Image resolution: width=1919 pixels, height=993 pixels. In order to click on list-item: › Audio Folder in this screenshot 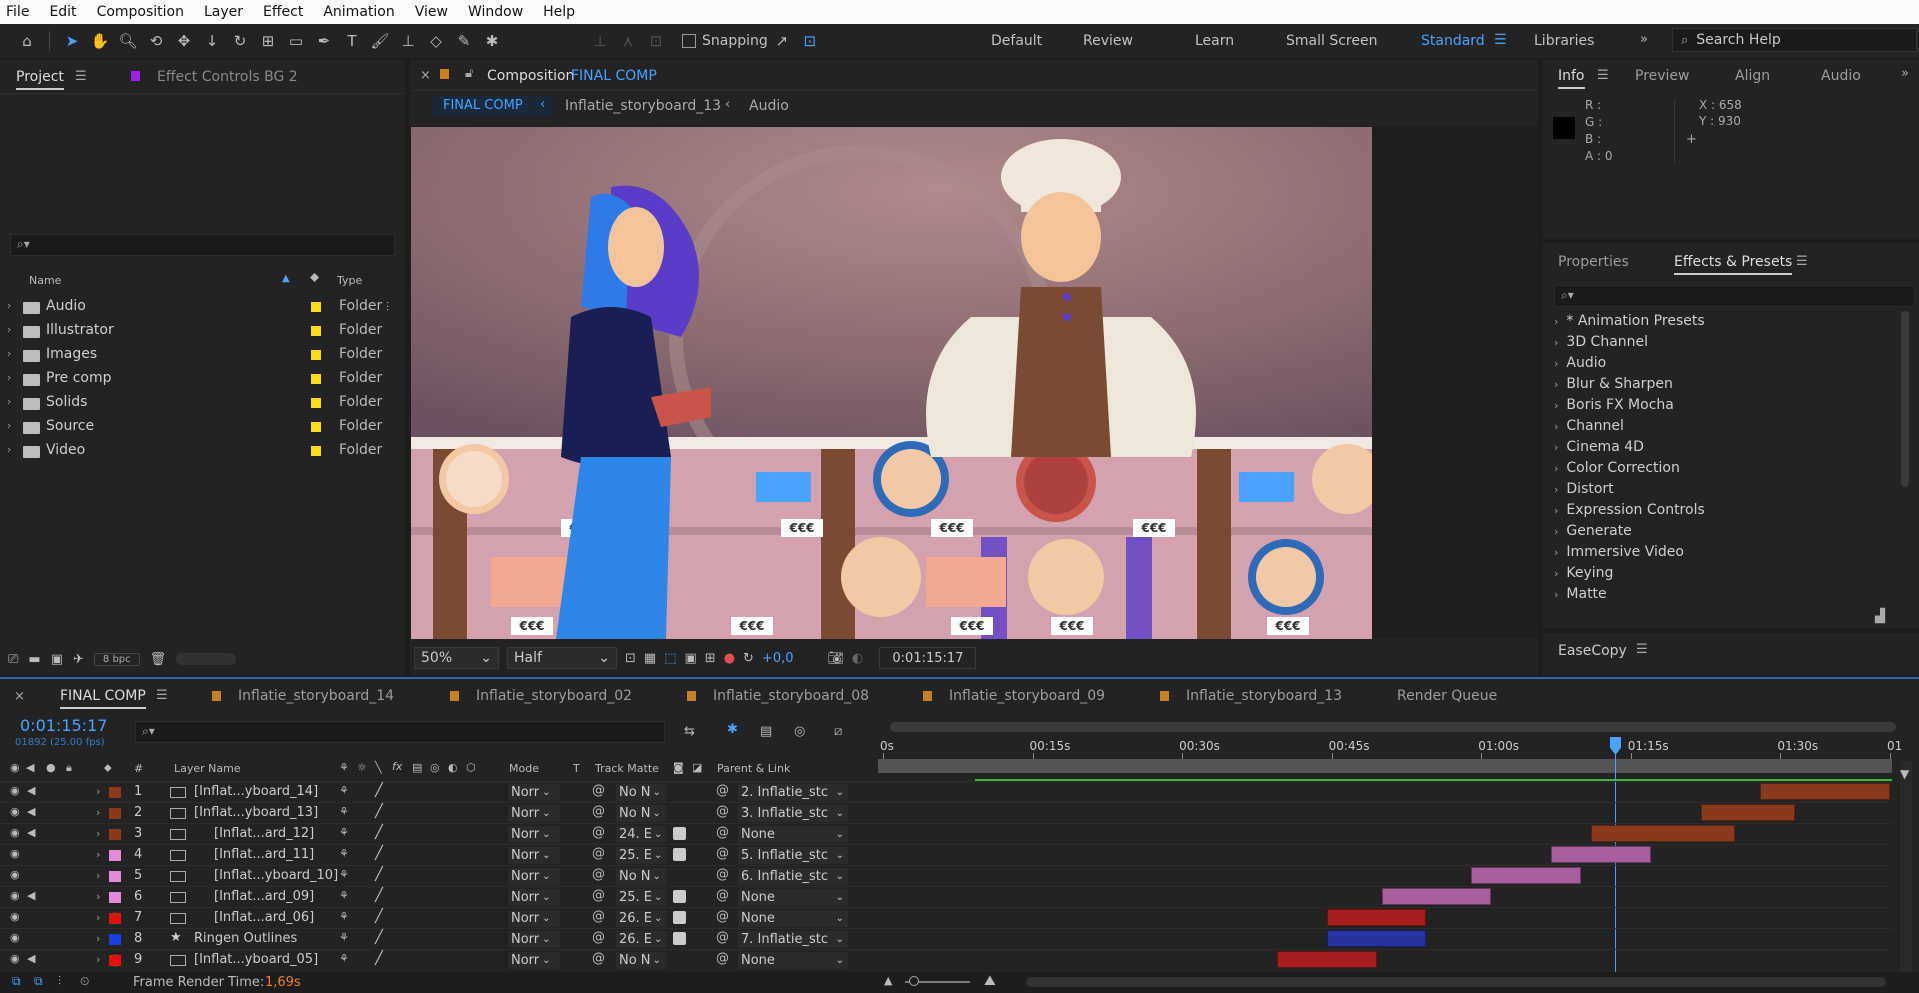, I will do `click(200, 308)`.